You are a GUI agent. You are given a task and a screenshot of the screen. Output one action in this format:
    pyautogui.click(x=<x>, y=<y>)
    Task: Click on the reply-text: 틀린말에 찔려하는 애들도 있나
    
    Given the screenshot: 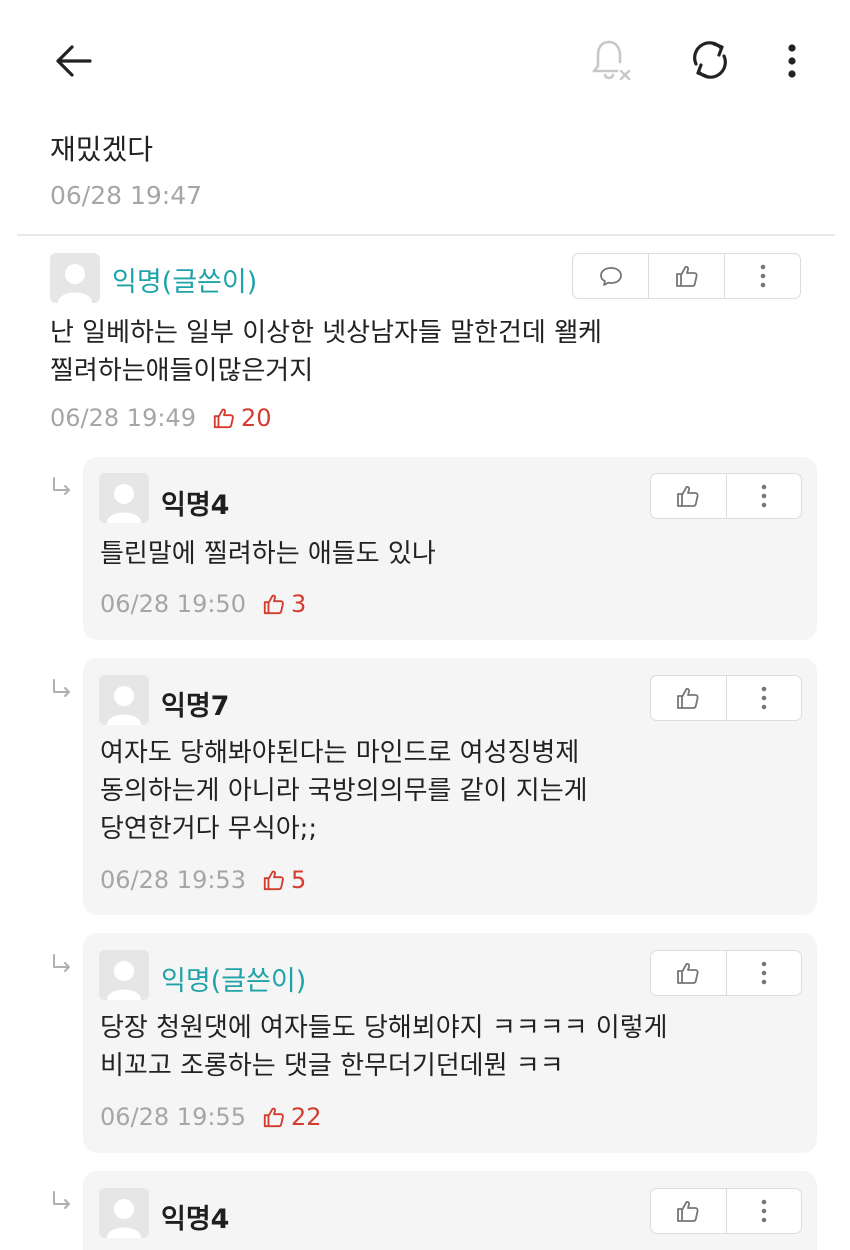 What is the action you would take?
    pyautogui.click(x=268, y=554)
    